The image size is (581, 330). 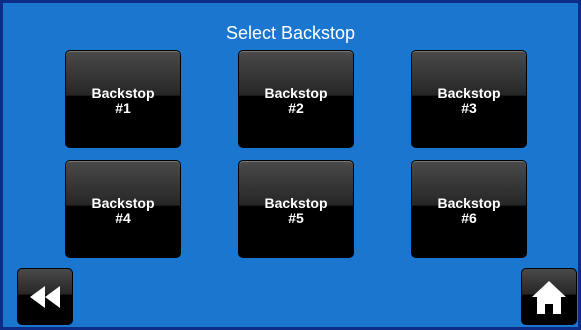 I want to click on backstop-2-button: Backstop #2, so click(x=296, y=99).